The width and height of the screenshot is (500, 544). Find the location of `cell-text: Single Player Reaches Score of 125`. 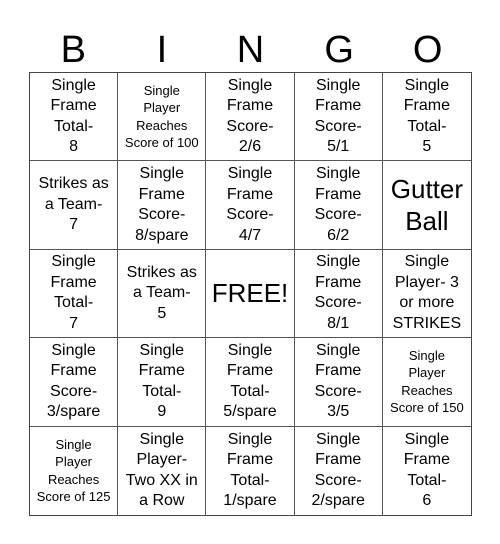

cell-text: Single Player Reaches Score of 125 is located at coordinates (73, 470).